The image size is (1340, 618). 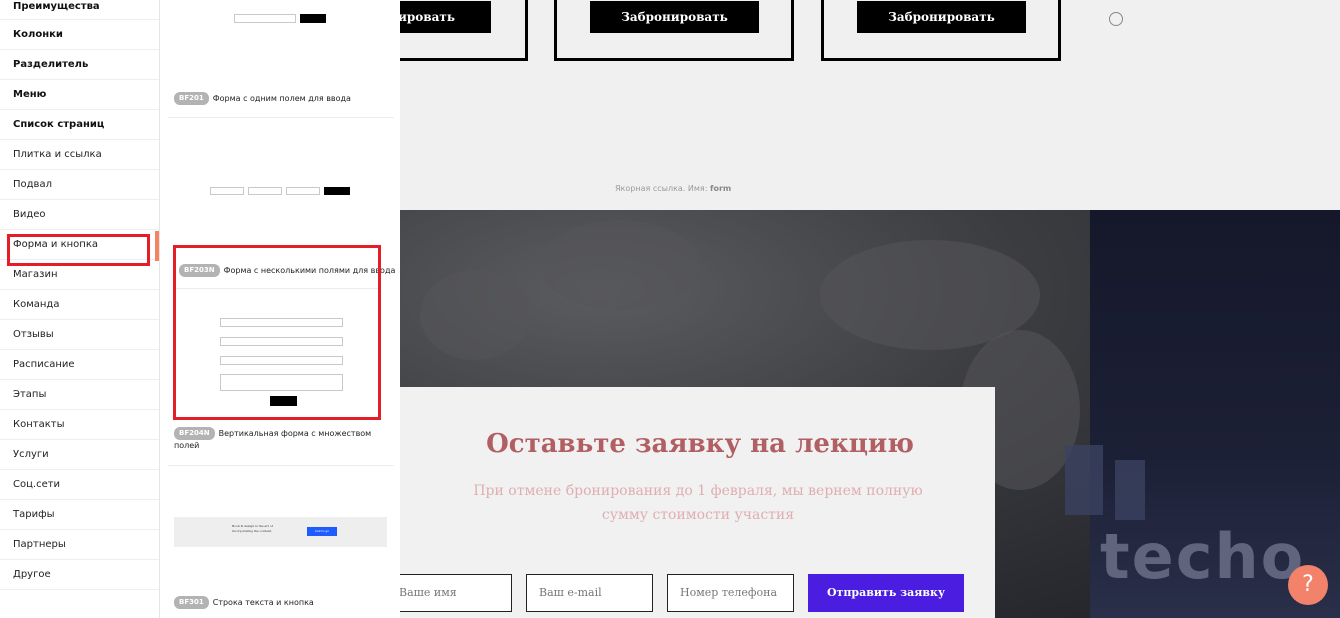 What do you see at coordinates (661, 188) in the screenshot?
I see `anchor-prefix: Якорная ссылка. Имя:` at bounding box center [661, 188].